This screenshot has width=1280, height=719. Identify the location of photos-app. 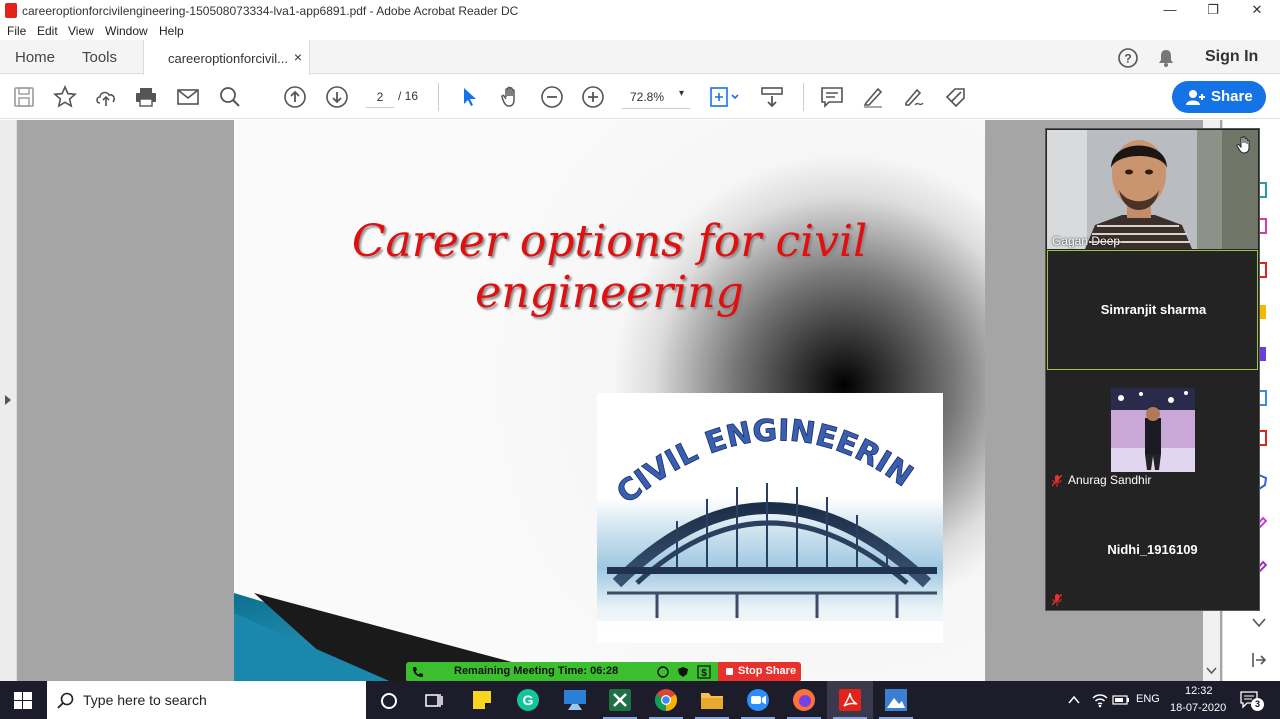
(896, 700).